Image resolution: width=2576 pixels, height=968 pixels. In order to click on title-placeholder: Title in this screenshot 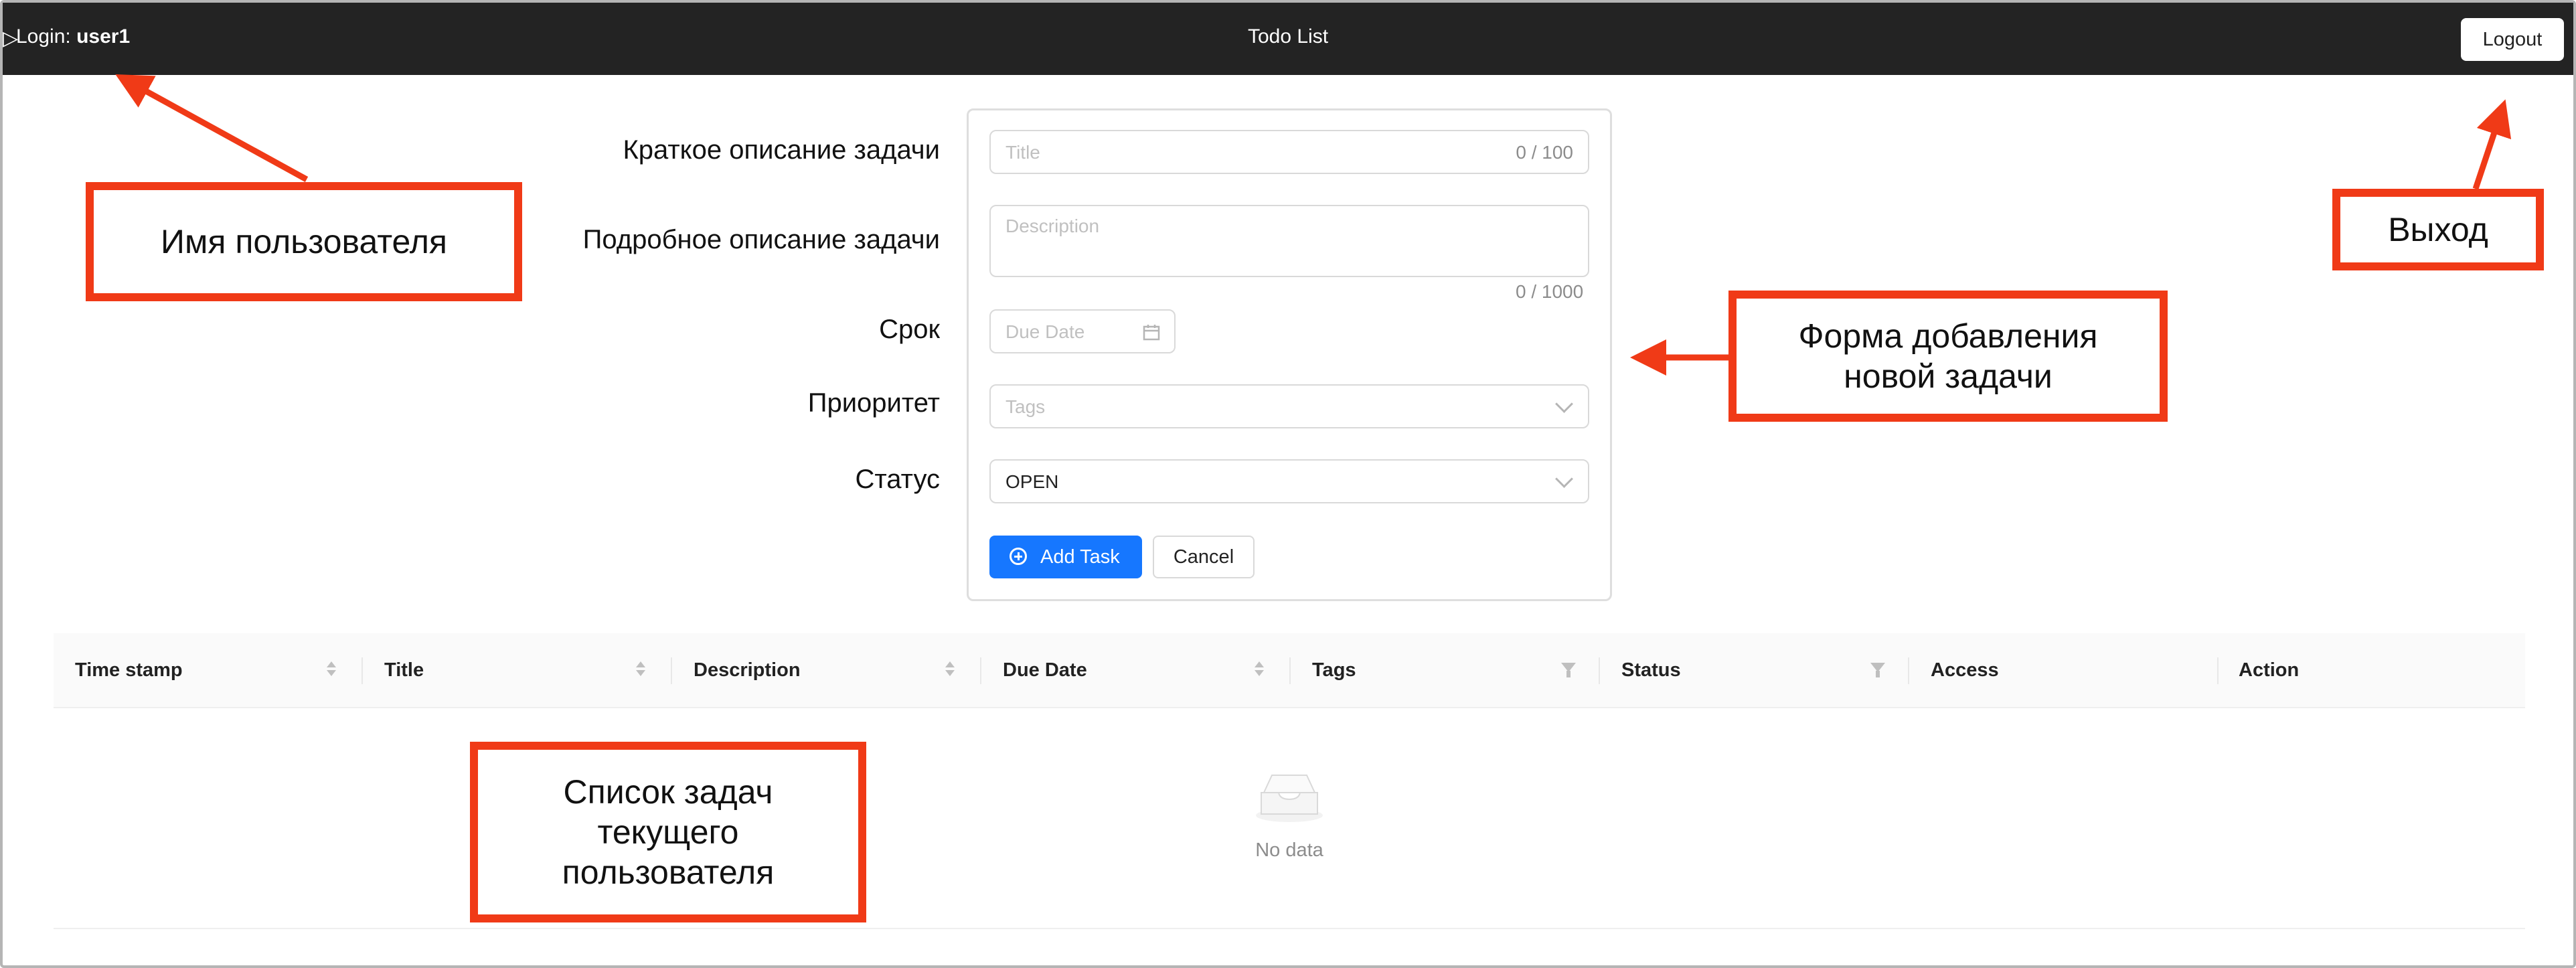, I will do `click(1023, 152)`.